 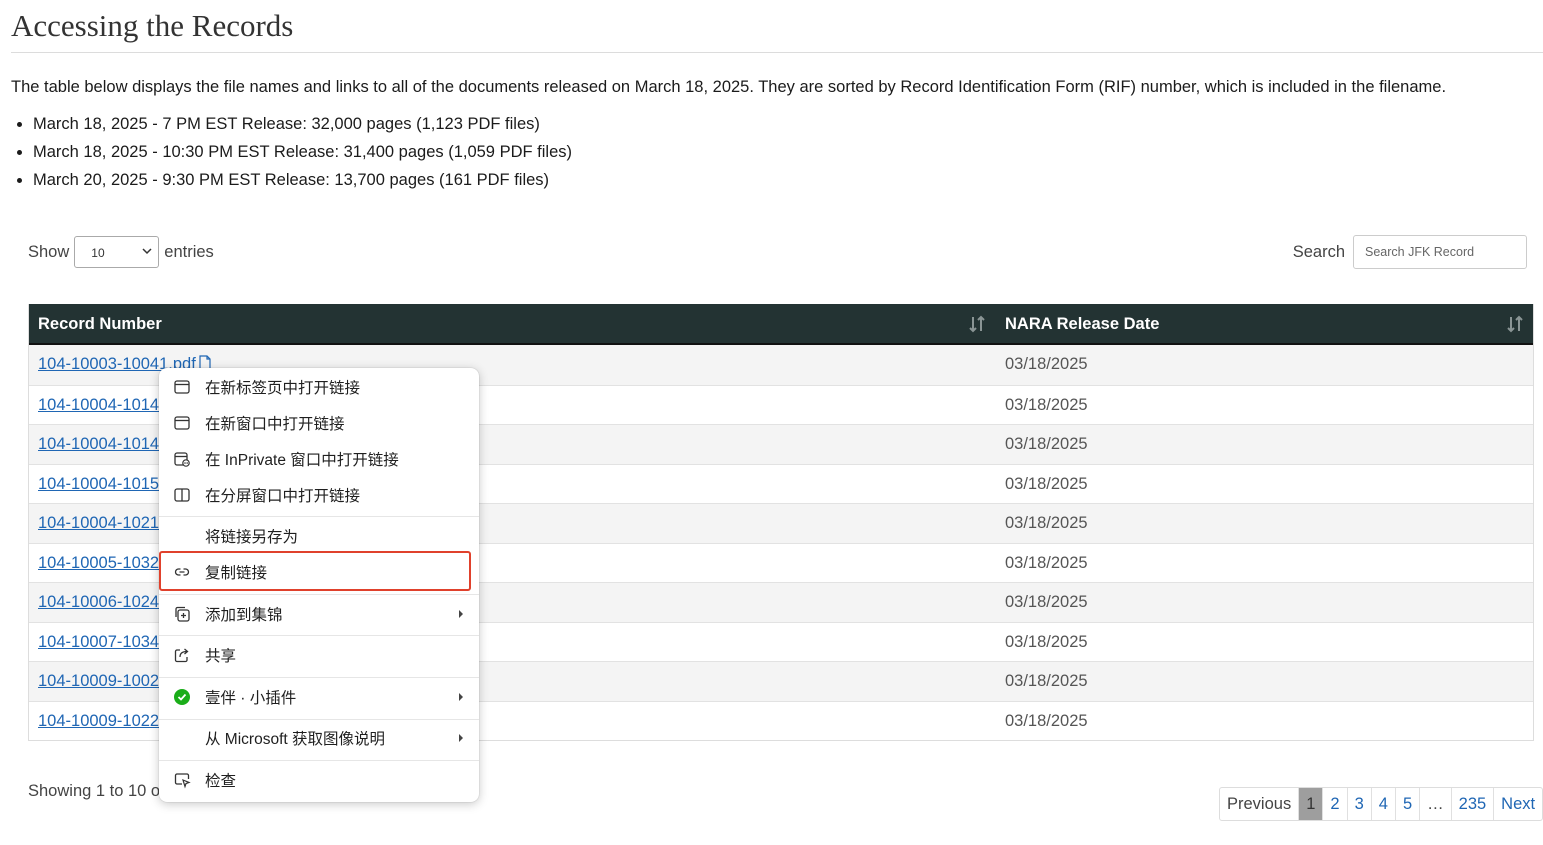 I want to click on menu-item-label: 在 InPrivate 窗口中打开链接, so click(x=302, y=460).